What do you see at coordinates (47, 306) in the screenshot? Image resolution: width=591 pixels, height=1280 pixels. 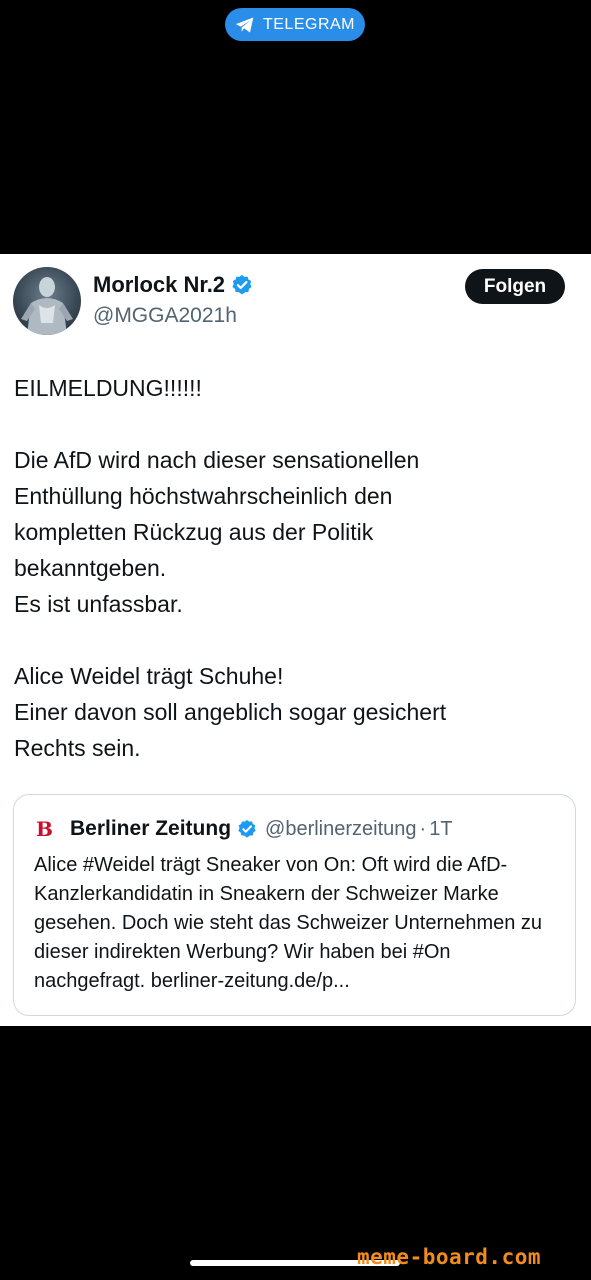 I see `avatar-figure-icon` at bounding box center [47, 306].